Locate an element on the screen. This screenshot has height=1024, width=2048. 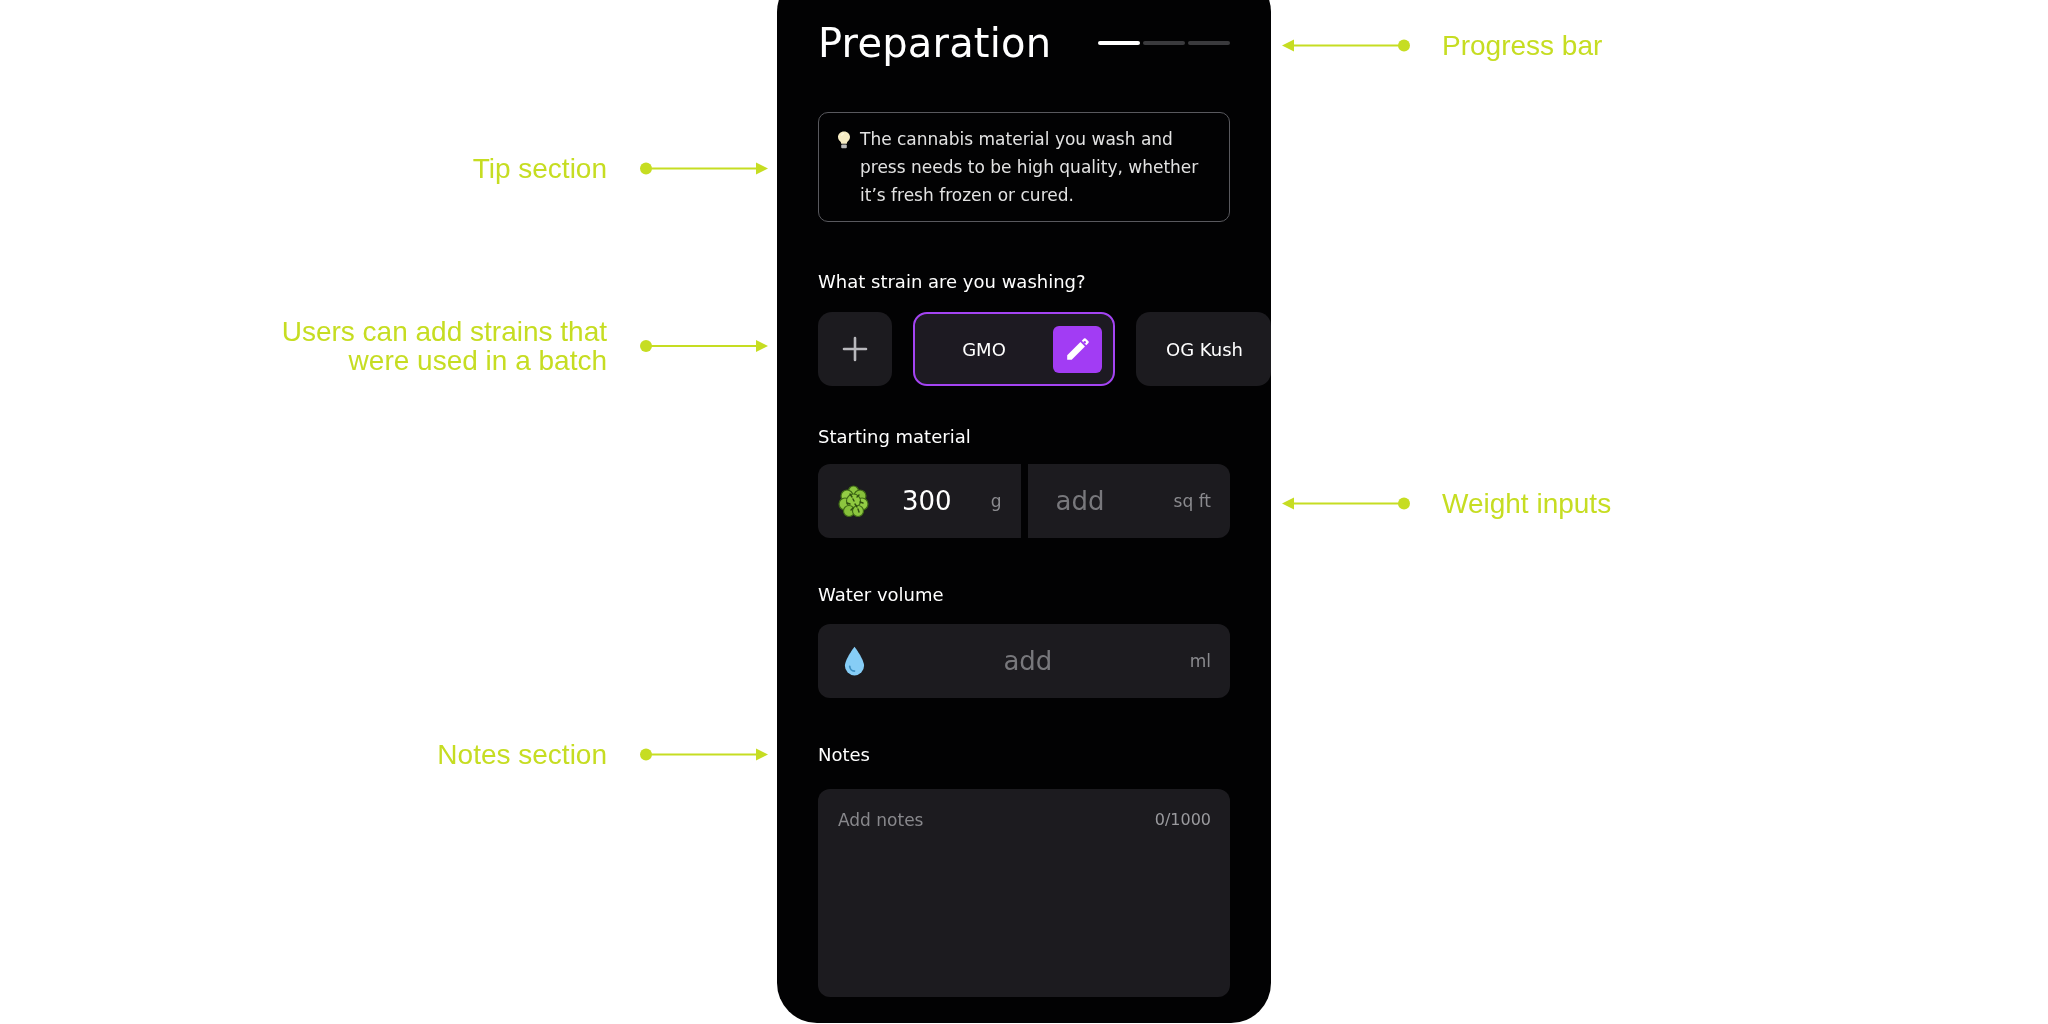
annotation-label: Notes section is located at coordinates (522, 754).